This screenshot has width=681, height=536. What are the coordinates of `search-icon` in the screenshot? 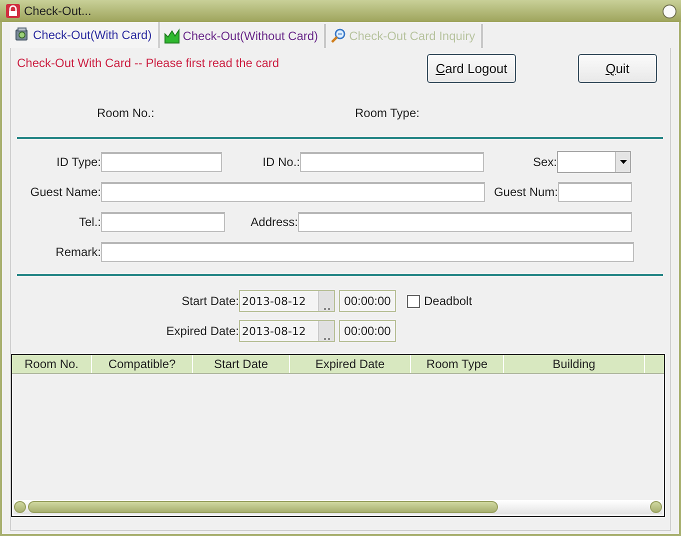 It's located at (338, 36).